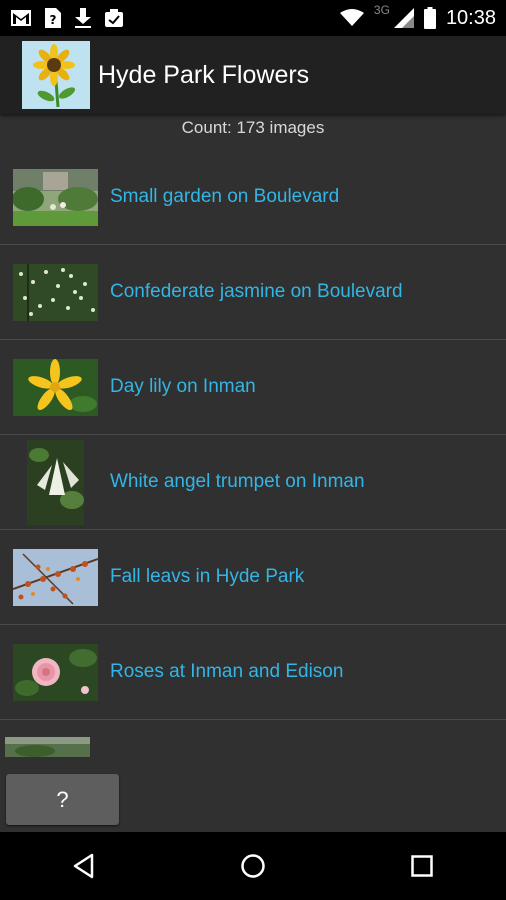  Describe the element at coordinates (422, 866) in the screenshot. I see `recents-icon` at that location.